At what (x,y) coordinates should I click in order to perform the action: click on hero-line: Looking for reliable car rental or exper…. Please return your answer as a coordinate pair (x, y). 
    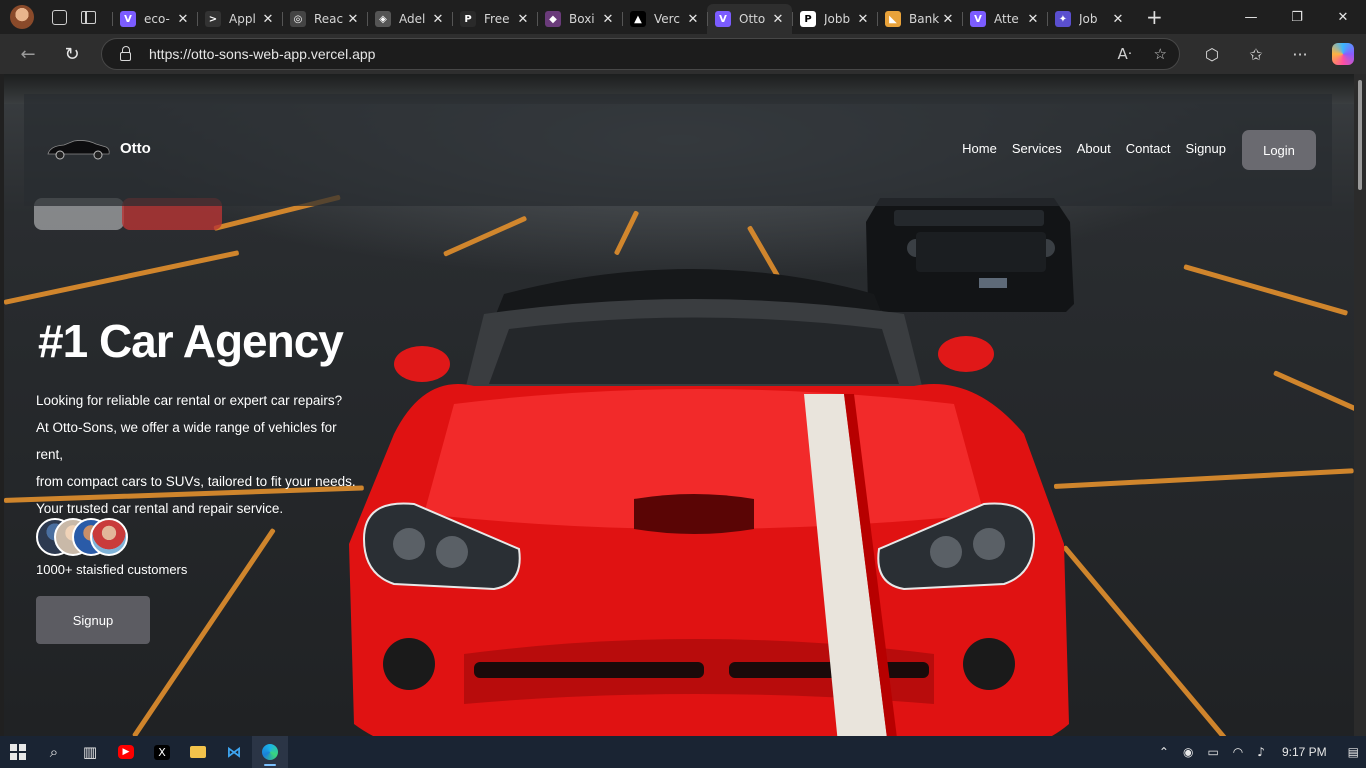
    Looking at the image, I should click on (189, 400).